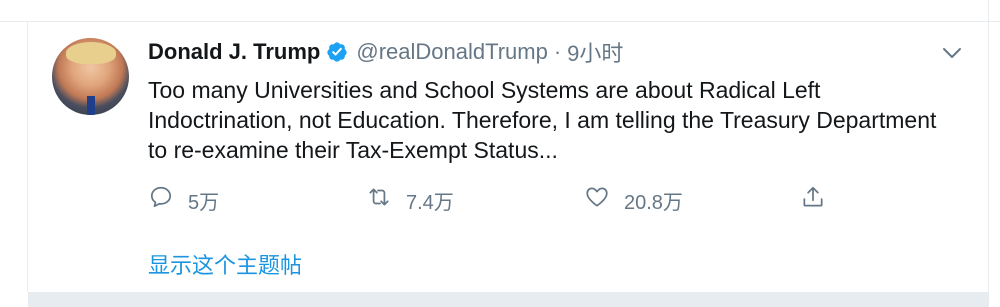 The image size is (1000, 307). What do you see at coordinates (508, 299) in the screenshot?
I see `timeline-divider` at bounding box center [508, 299].